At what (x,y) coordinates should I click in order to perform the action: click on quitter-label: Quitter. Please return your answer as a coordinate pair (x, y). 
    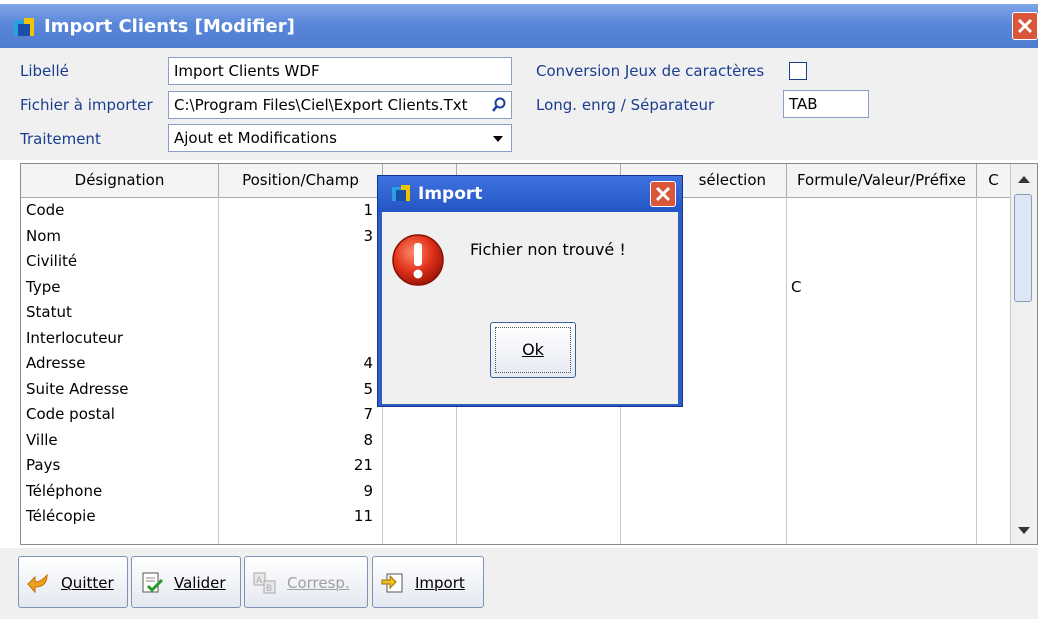
    Looking at the image, I should click on (87, 583).